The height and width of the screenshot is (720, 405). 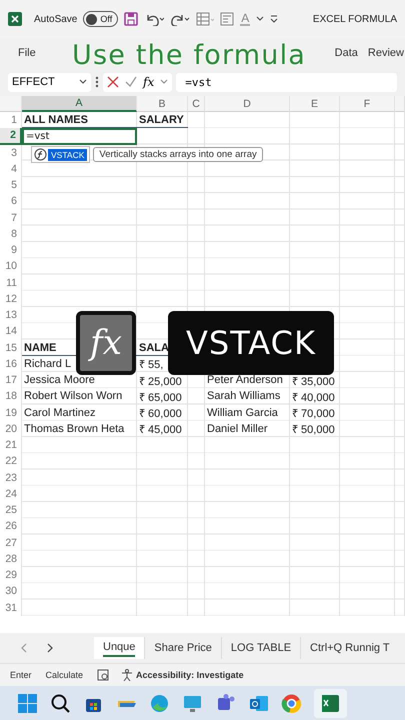 What do you see at coordinates (354, 19) in the screenshot?
I see `document-title: EXCEL FORMULA` at bounding box center [354, 19].